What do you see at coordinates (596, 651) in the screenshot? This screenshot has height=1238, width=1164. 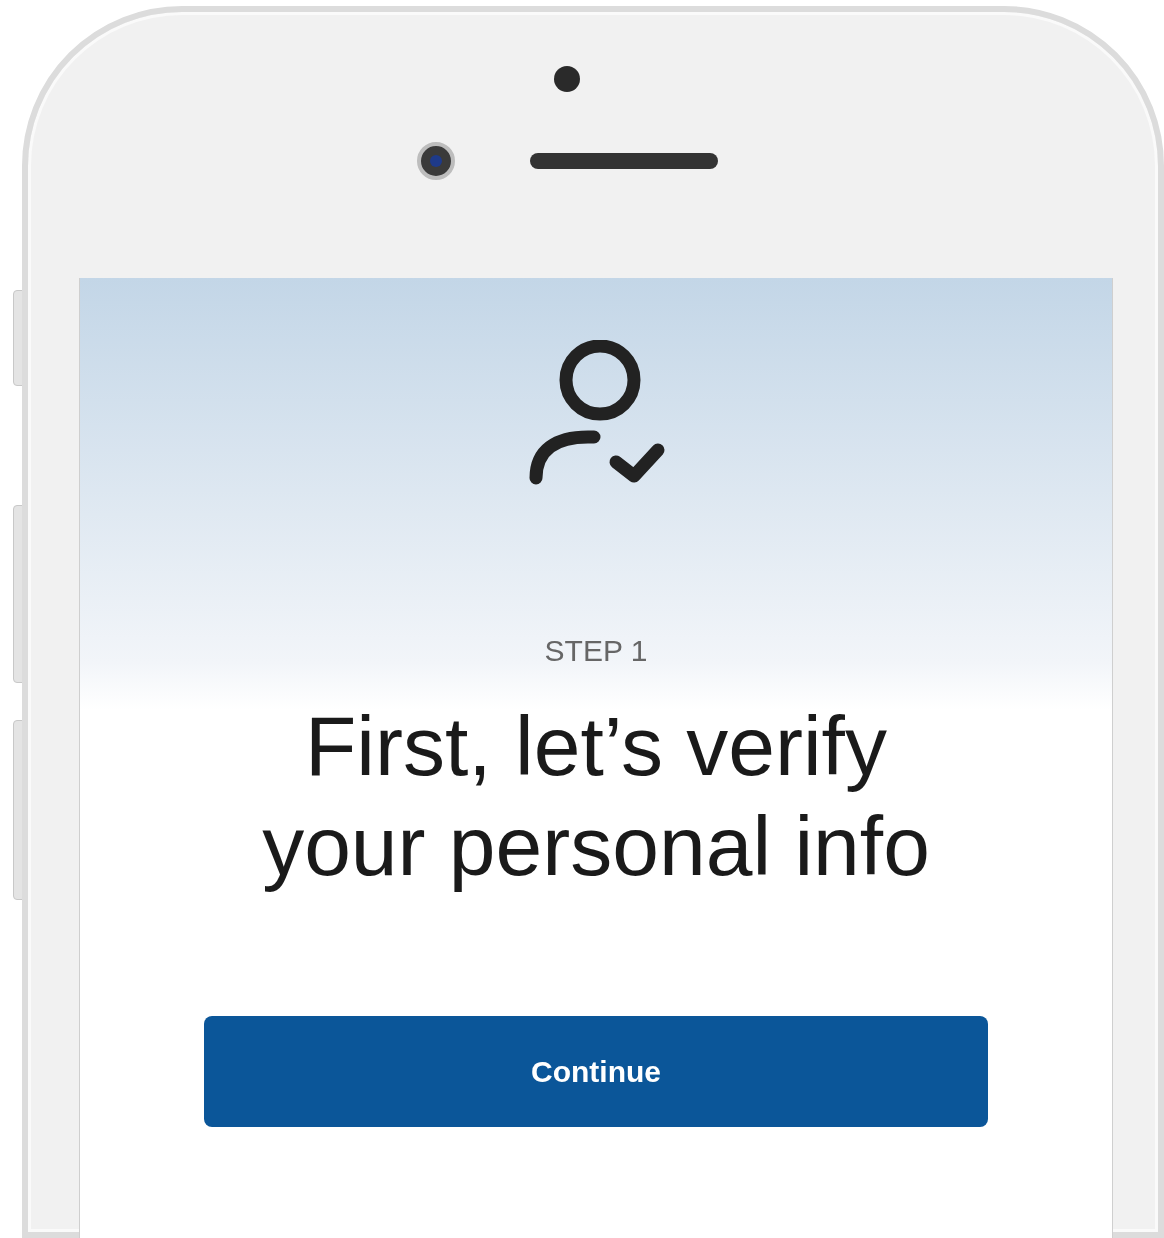 I see `step-label: STEP 1` at bounding box center [596, 651].